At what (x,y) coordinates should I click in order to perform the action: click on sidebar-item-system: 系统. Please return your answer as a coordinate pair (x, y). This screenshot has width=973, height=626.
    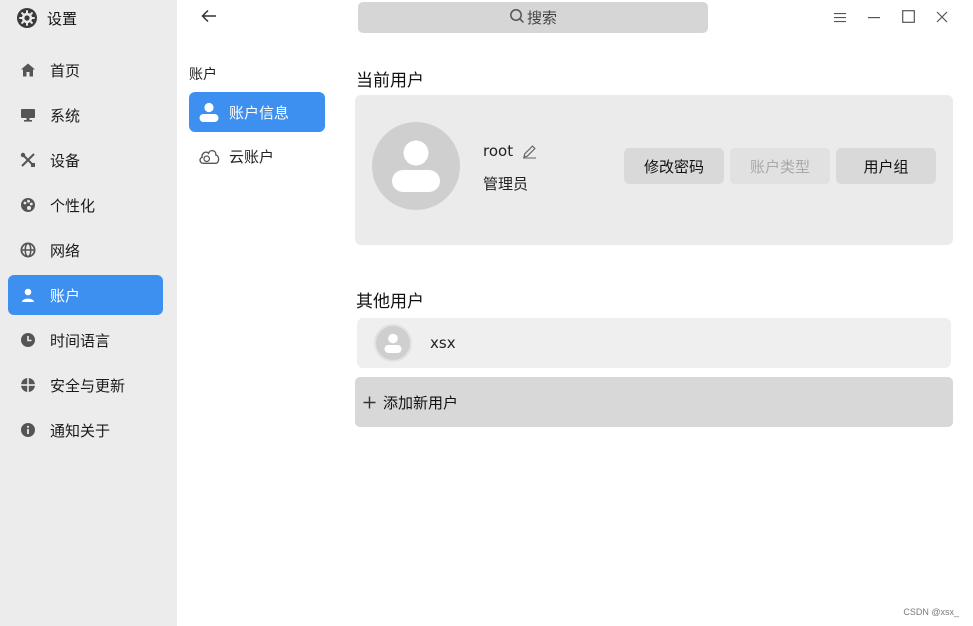
    Looking at the image, I should click on (85, 115).